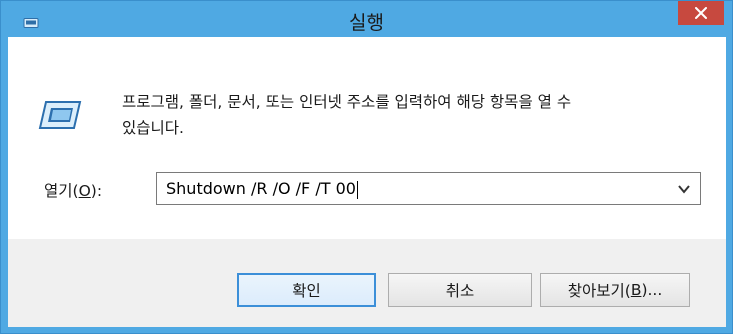 This screenshot has height=334, width=733. I want to click on open-input: Shutdown /R /O /F /T 00, so click(406, 188).